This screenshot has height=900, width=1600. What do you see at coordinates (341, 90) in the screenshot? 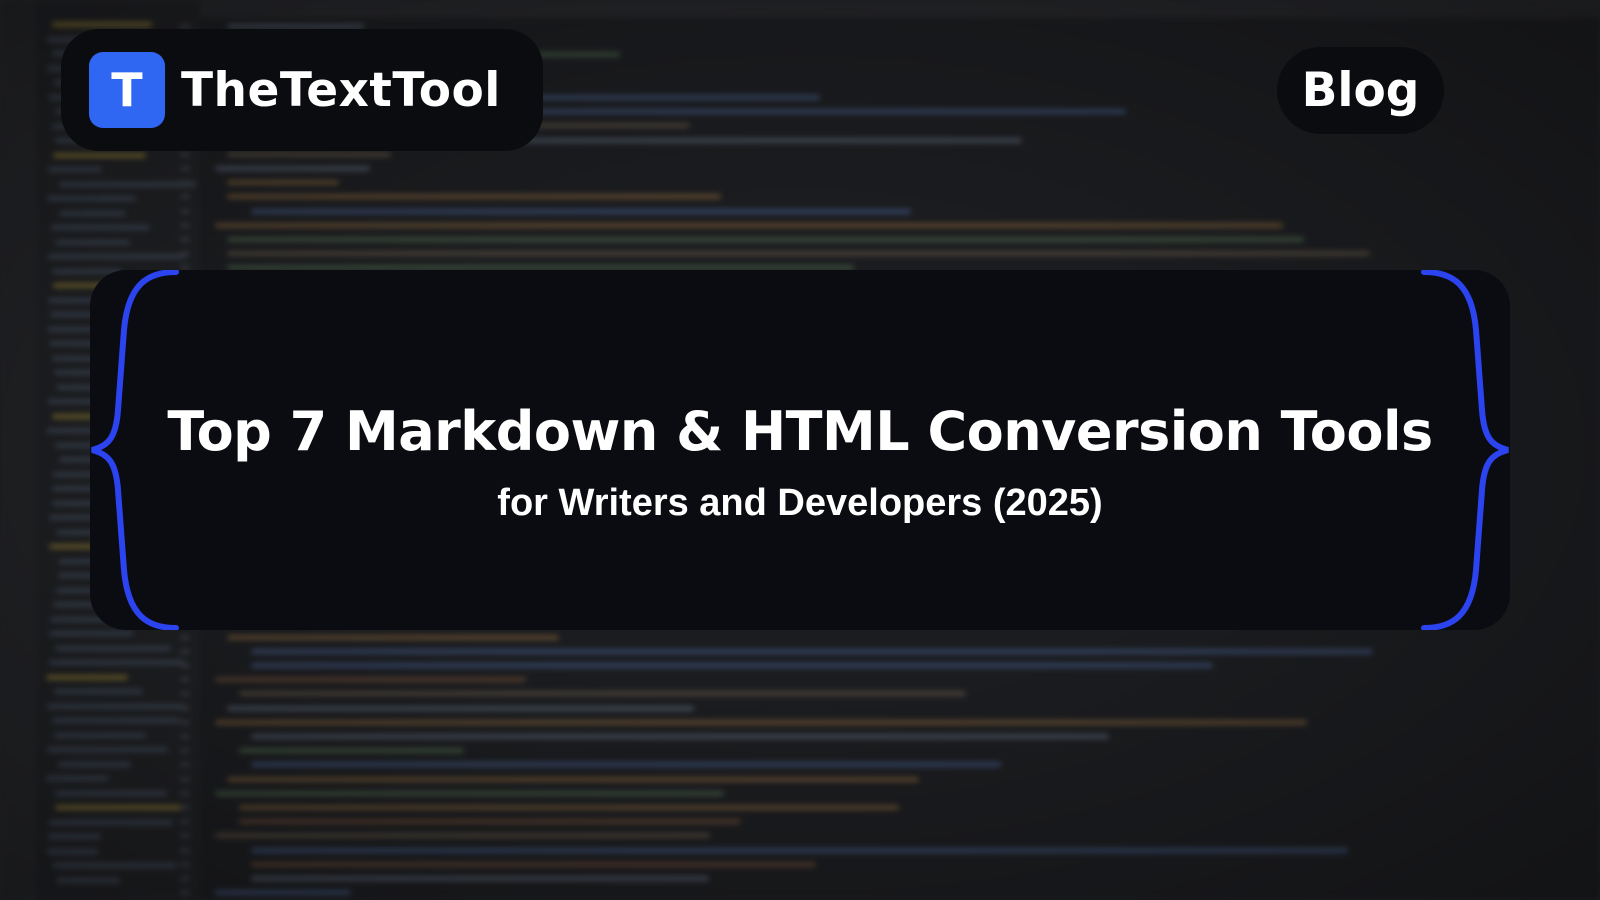
I see `brand-name: TheTextTool` at bounding box center [341, 90].